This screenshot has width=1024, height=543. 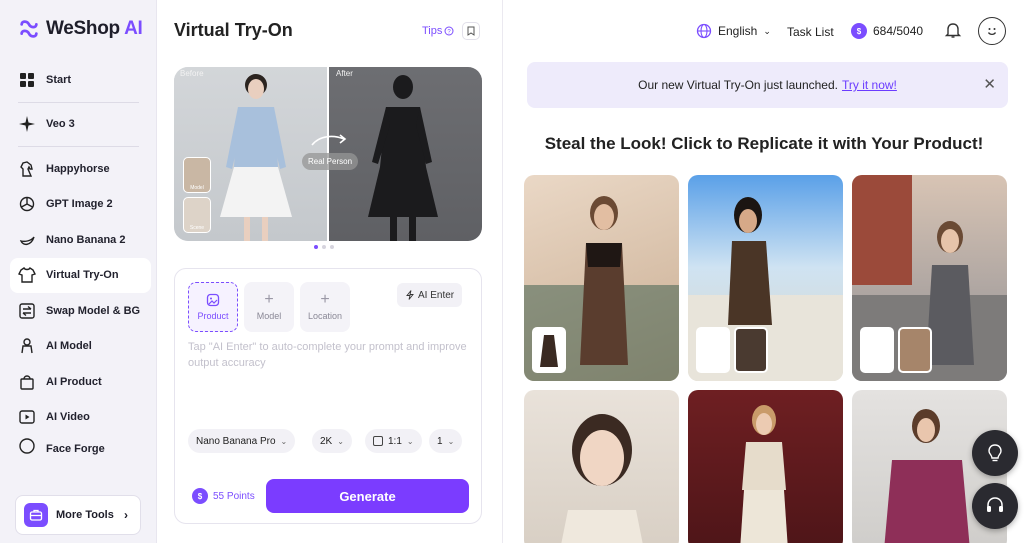 I want to click on model-select: Nano Banana Pro ⌄, so click(x=242, y=441).